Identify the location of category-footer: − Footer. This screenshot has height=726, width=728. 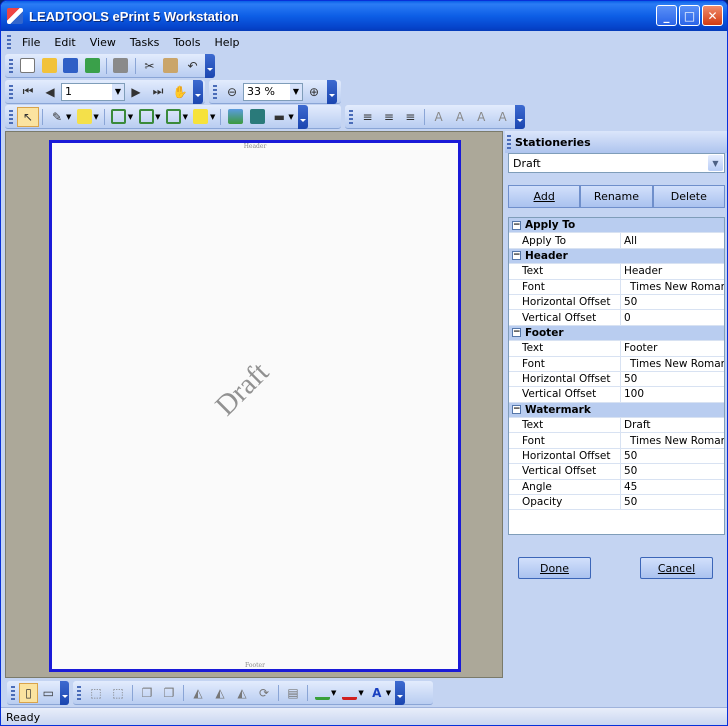
(616, 333).